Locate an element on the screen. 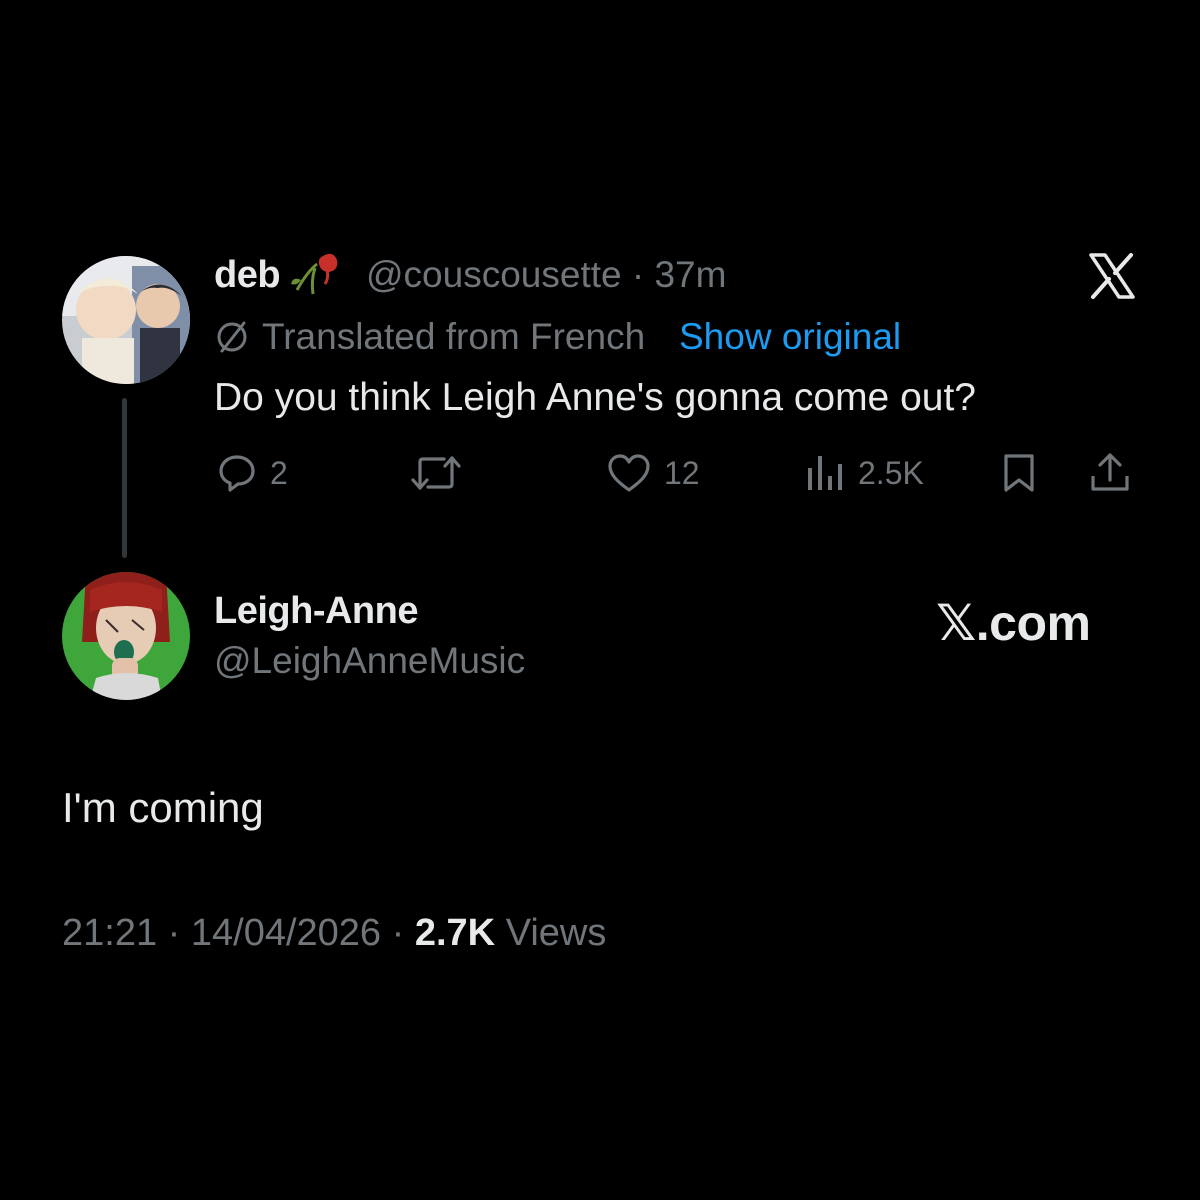  heart-icon is located at coordinates (629, 473).